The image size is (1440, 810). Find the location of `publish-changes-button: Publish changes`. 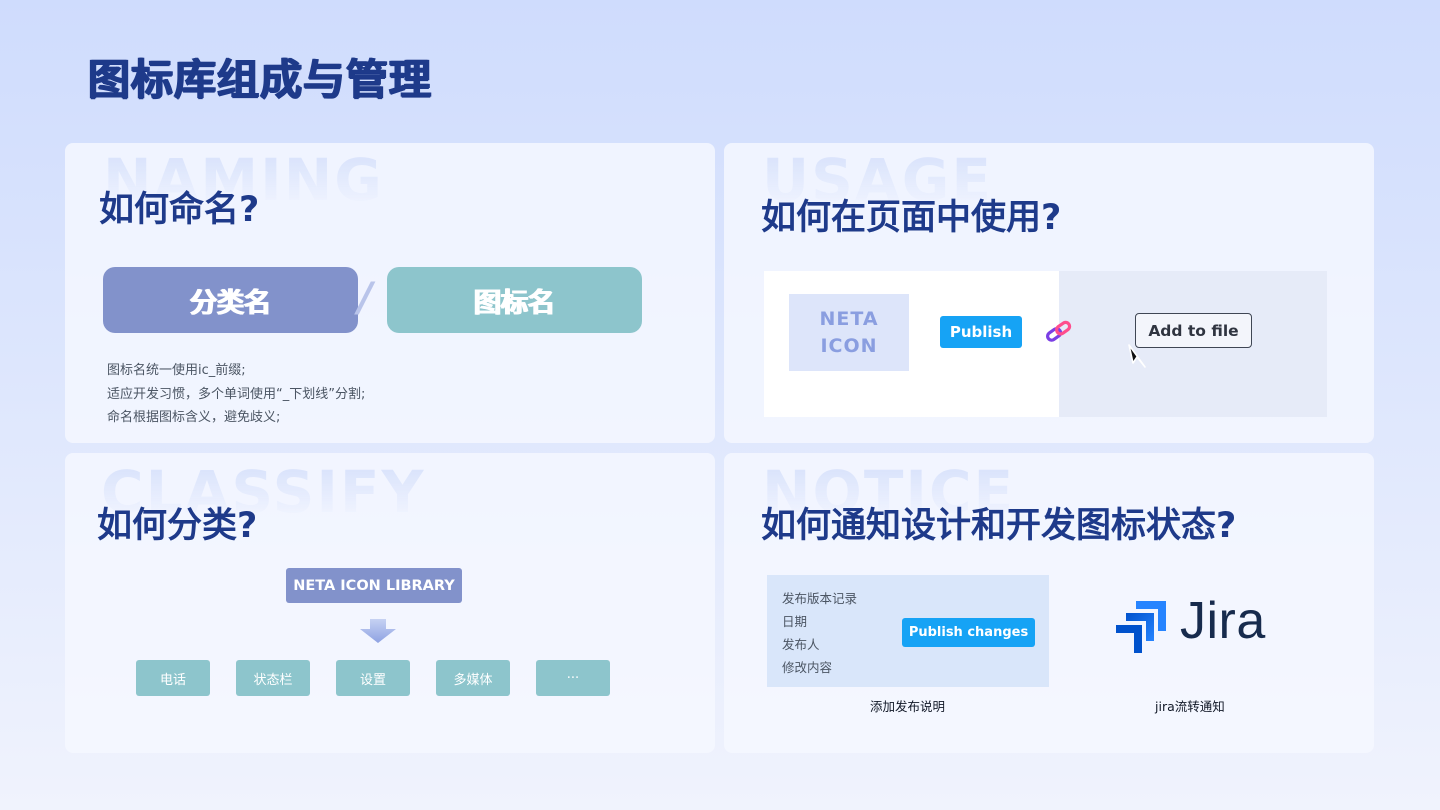

publish-changes-button: Publish changes is located at coordinates (968, 632).